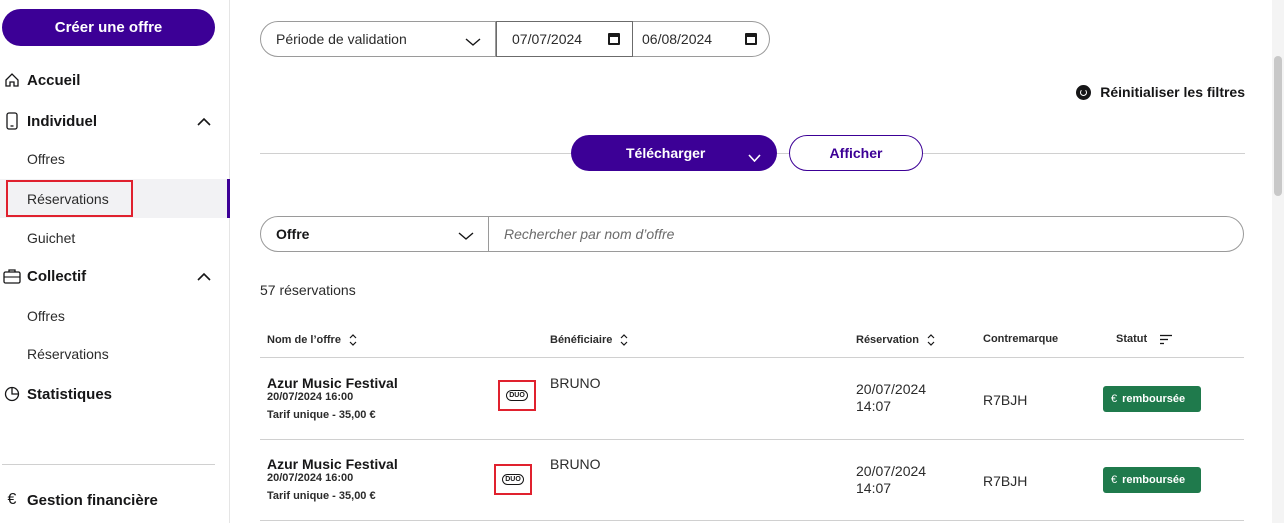 The height and width of the screenshot is (523, 1284). I want to click on search-bar: Offre Rechercher par nom d’offre, so click(752, 234).